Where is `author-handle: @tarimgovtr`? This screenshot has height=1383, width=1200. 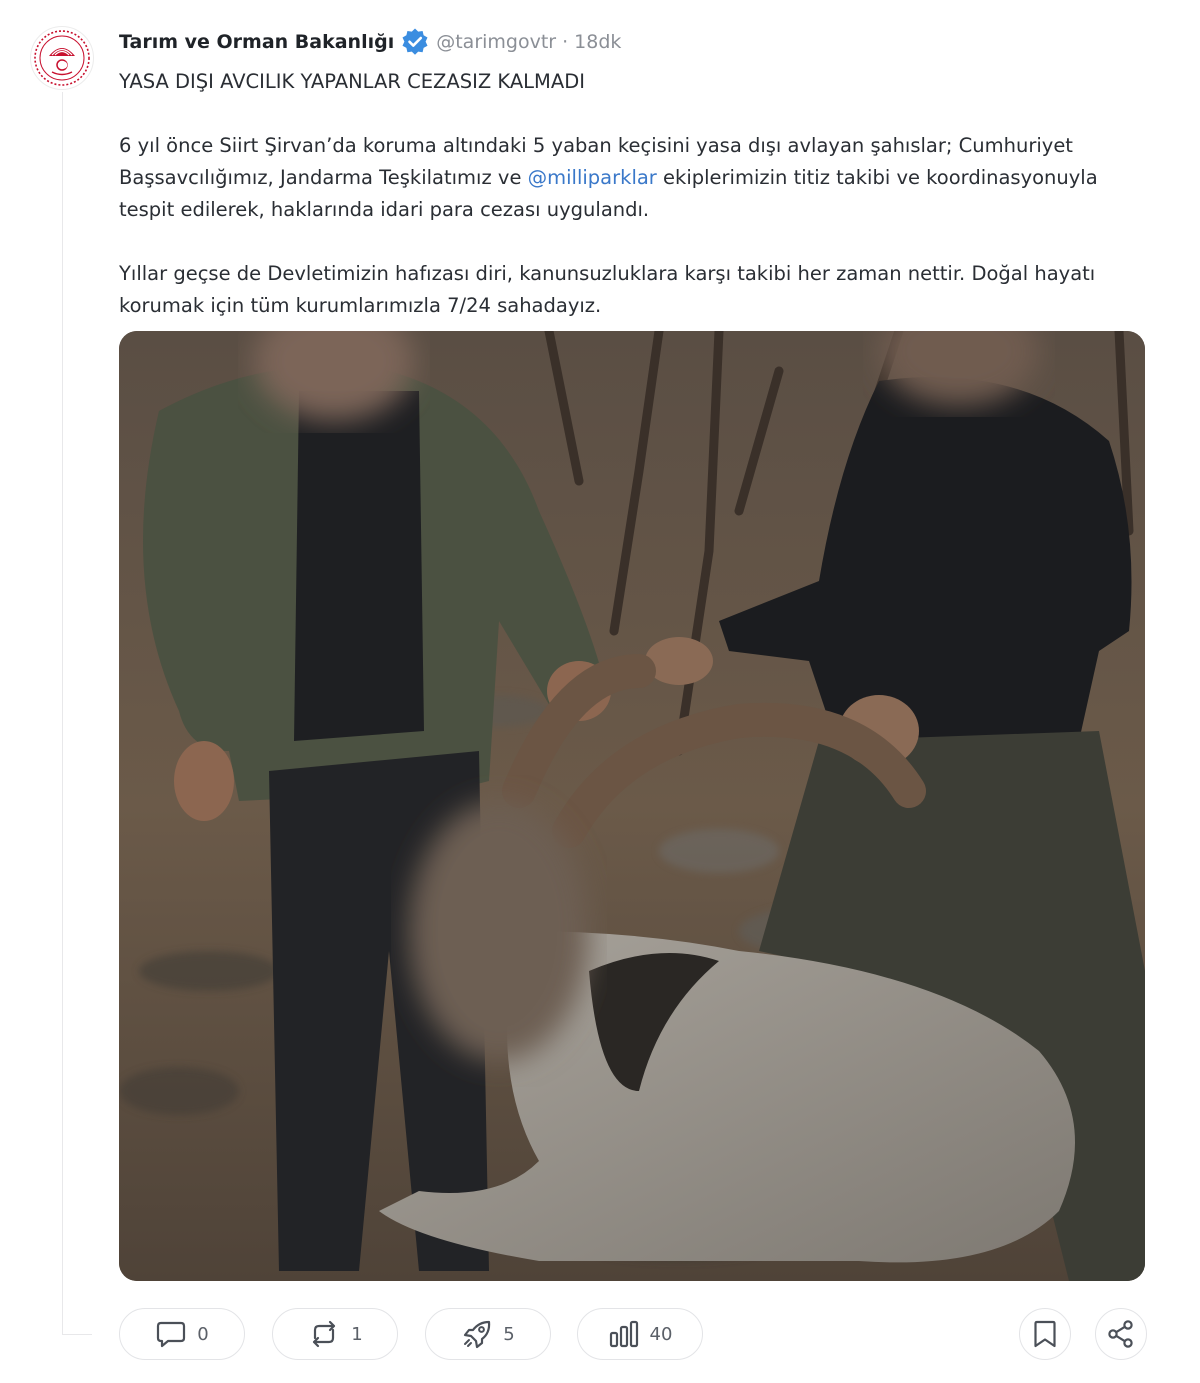 author-handle: @tarimgovtr is located at coordinates (496, 42).